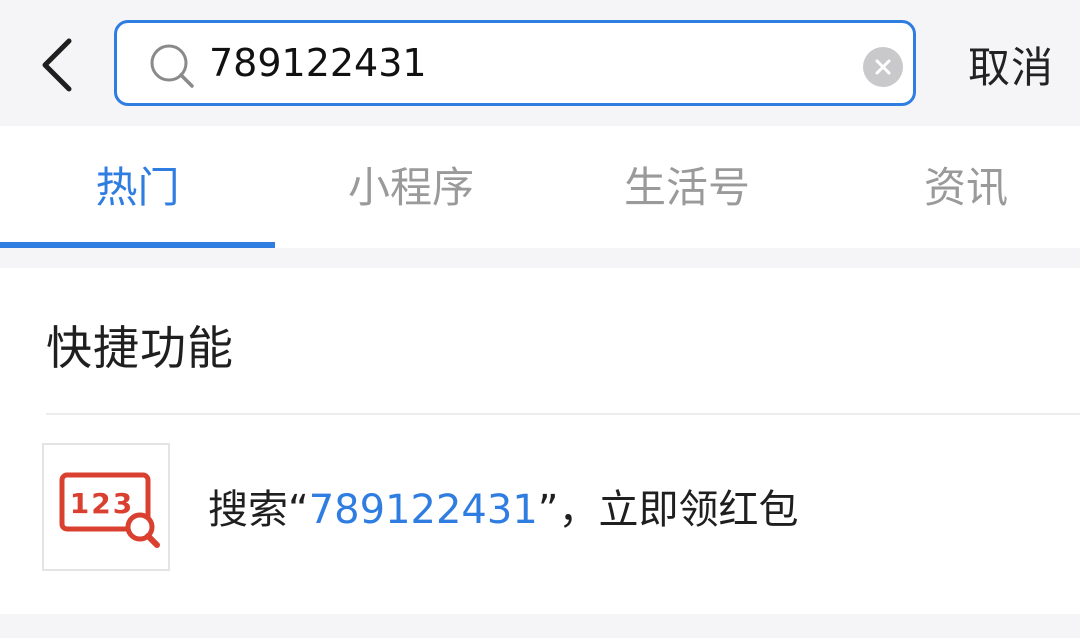  Describe the element at coordinates (529, 63) in the screenshot. I see `search-input` at that location.